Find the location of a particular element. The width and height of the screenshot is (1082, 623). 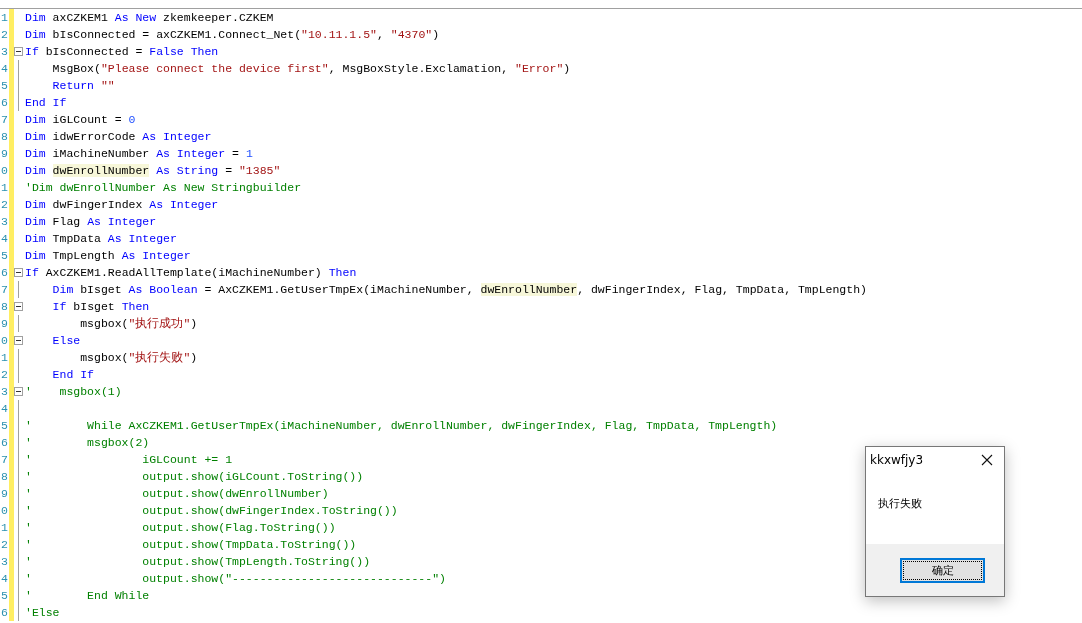

code-line: ' output.show(Flag.ToString()) is located at coordinates (180, 527).